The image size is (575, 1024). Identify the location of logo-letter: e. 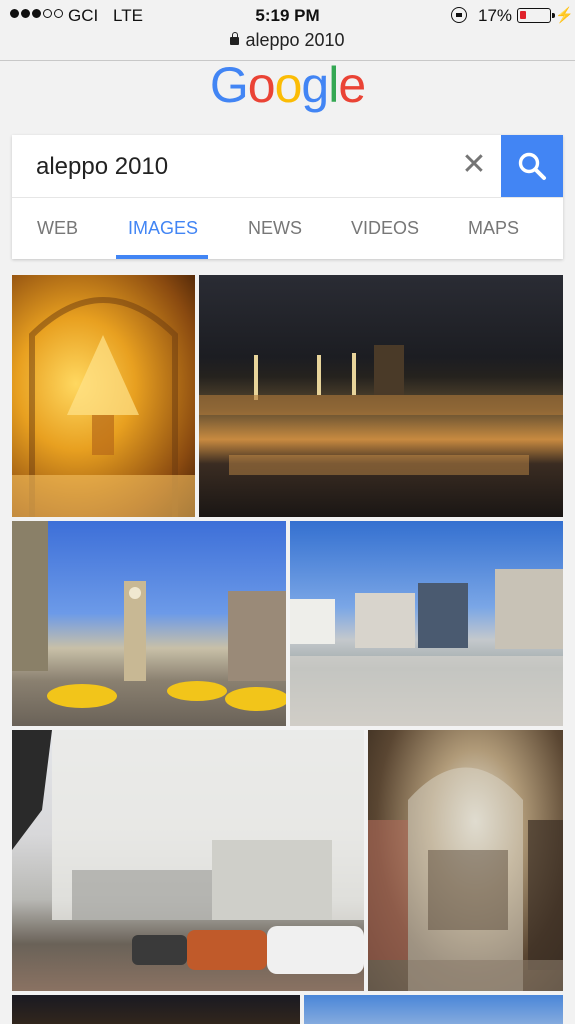
(352, 85).